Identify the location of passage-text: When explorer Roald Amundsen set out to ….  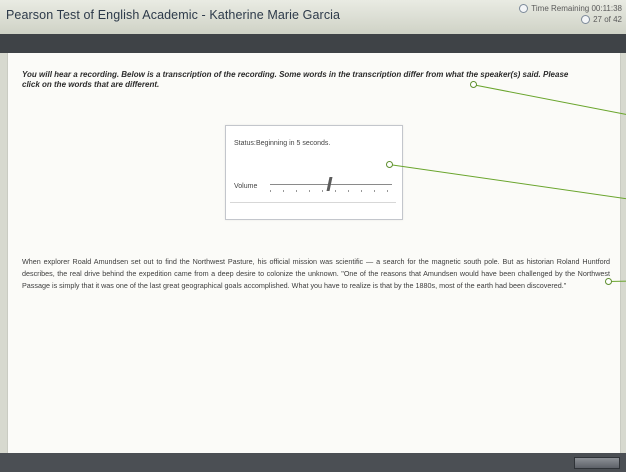
(316, 273).